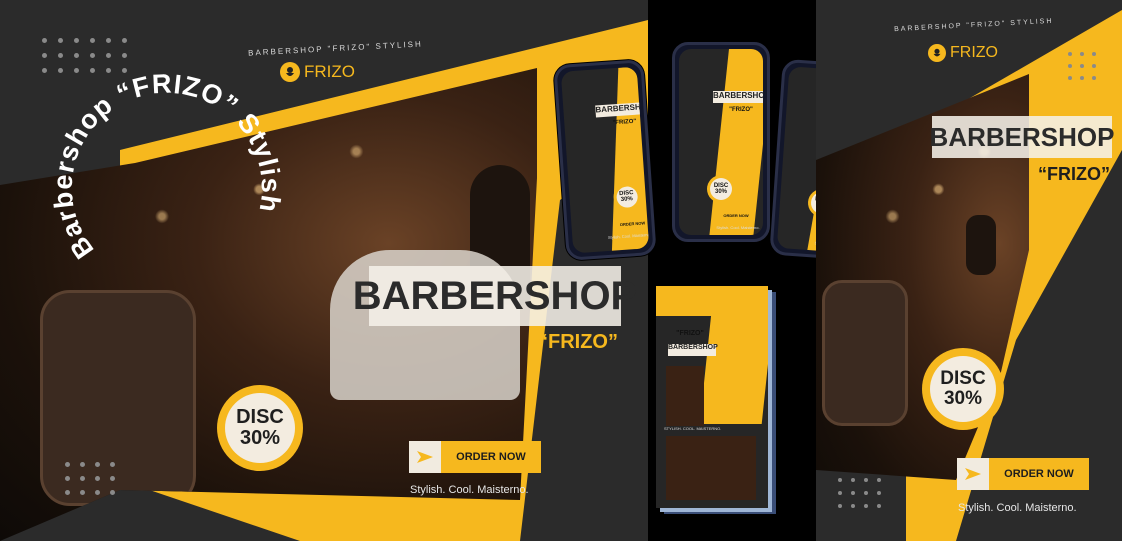 Image resolution: width=1122 pixels, height=541 pixels. I want to click on svg-text: Barbershop “FRIZO” Stylish, so click(167, 167).